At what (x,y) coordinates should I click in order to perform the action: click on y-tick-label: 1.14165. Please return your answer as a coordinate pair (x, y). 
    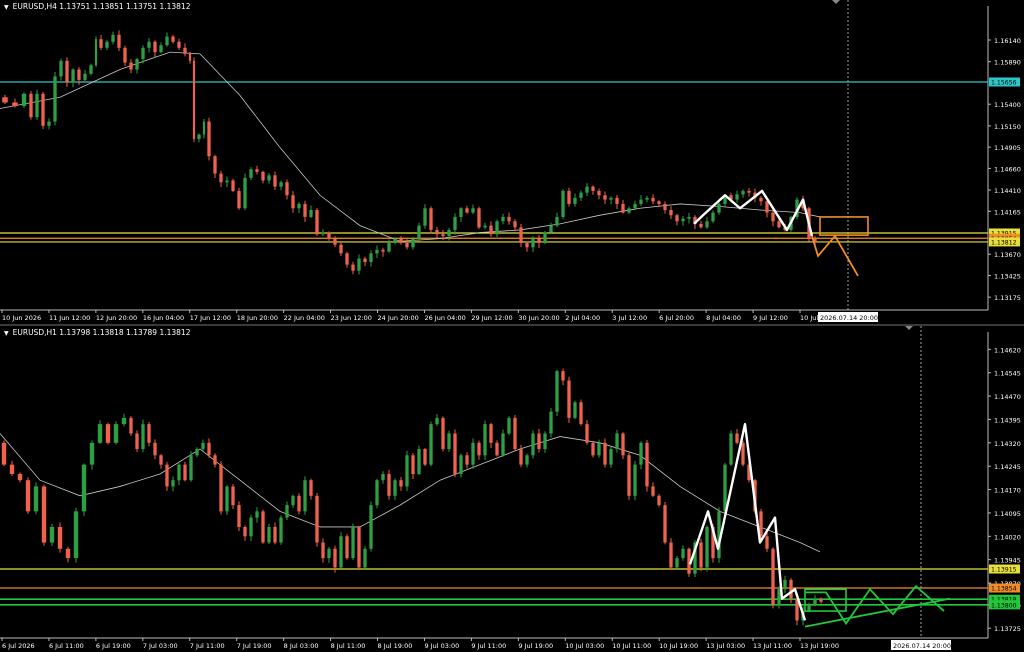
    Looking at the image, I should click on (1007, 212).